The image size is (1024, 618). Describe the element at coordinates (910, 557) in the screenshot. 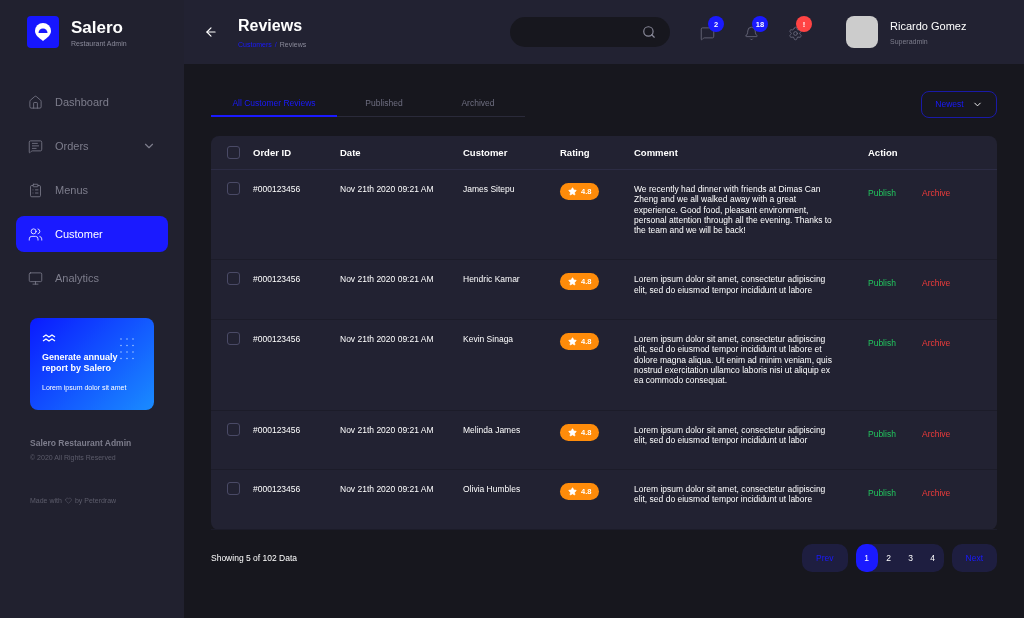

I see `page-button: 3` at that location.